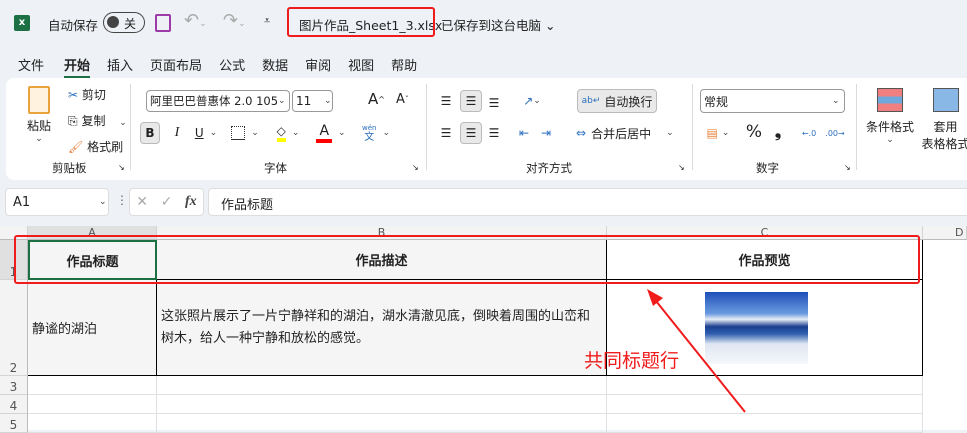  What do you see at coordinates (696, 351) in the screenshot?
I see `annotation-arrow-icon` at bounding box center [696, 351].